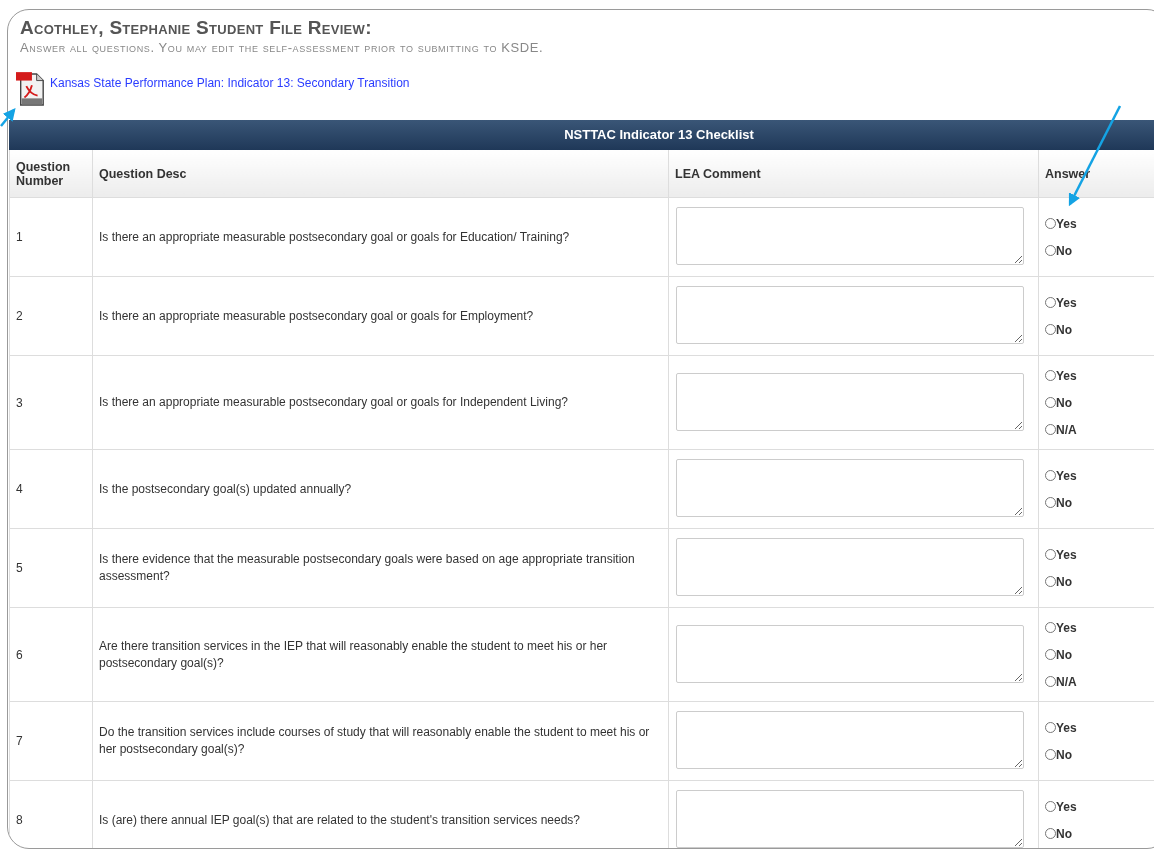  Describe the element at coordinates (282, 48) in the screenshot. I see `instructions-text: Answer all questions. You may edit the self-assessment prior to submitting to KSDE.` at that location.